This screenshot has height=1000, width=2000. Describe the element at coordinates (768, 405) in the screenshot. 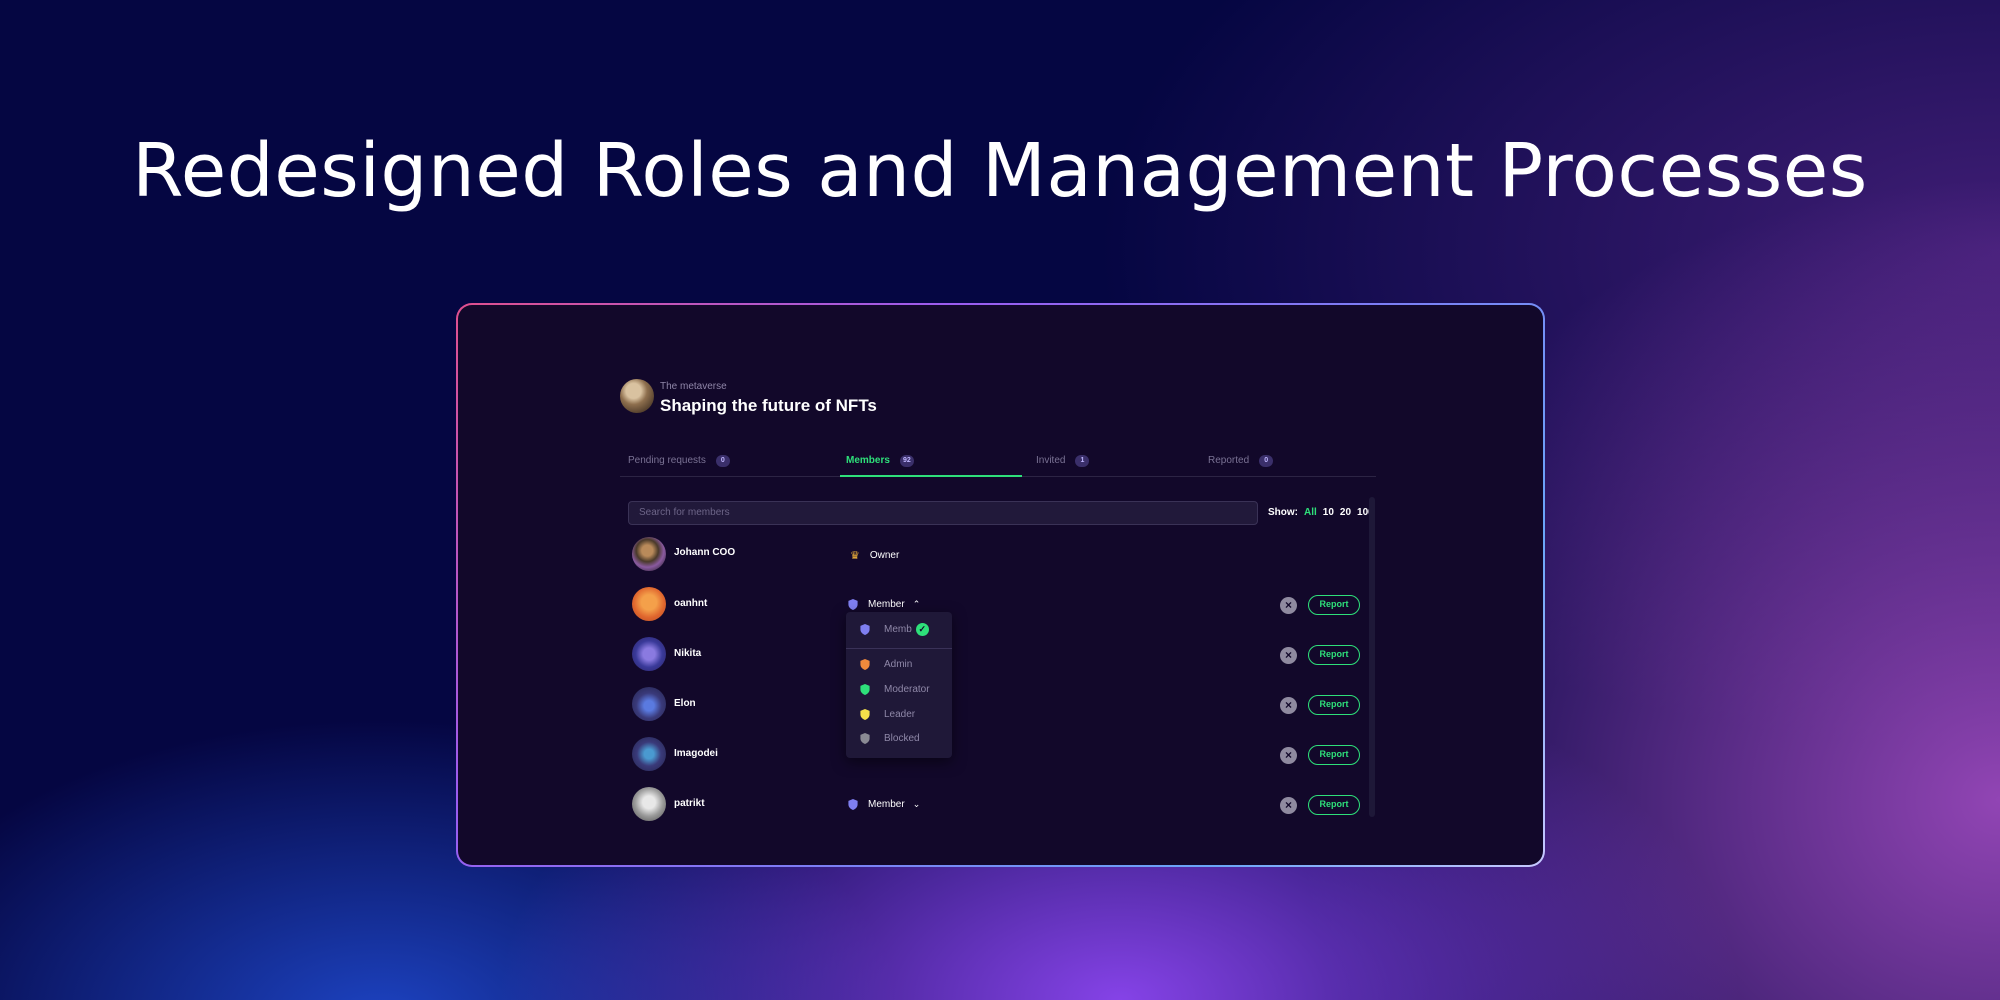

I see `group-title: Shaping the future of NFTs` at that location.